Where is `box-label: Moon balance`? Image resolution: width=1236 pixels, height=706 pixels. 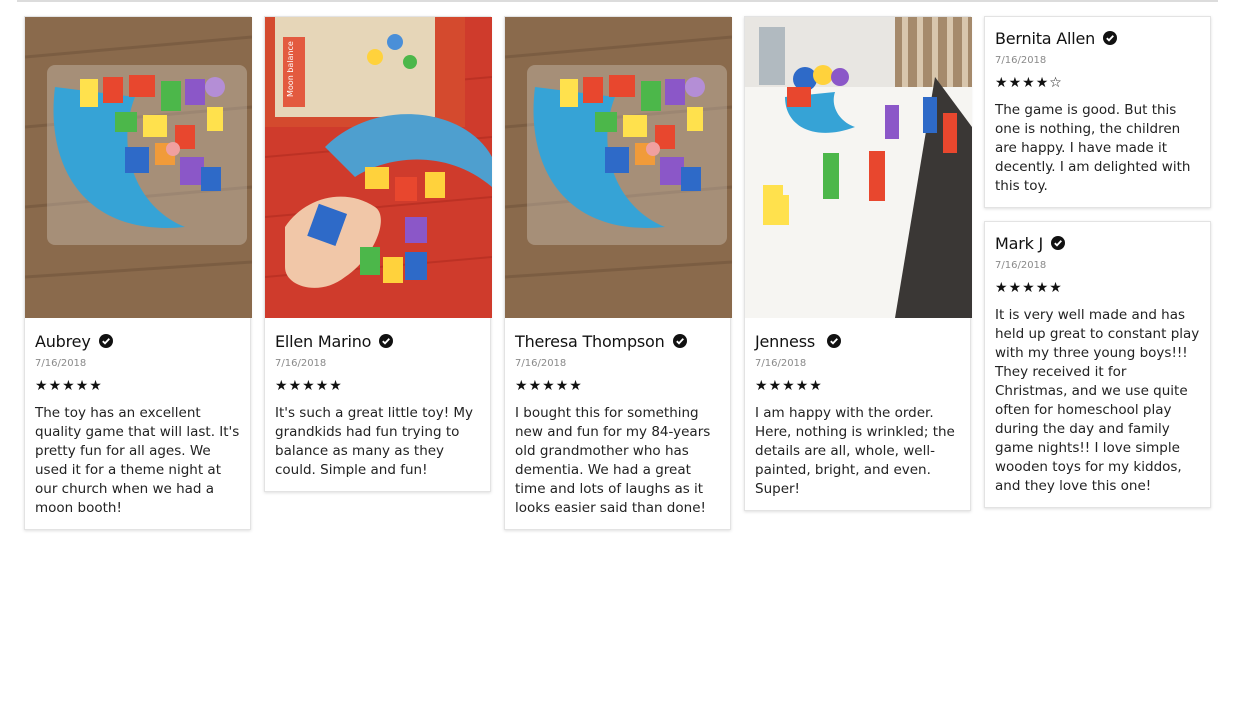 box-label: Moon balance is located at coordinates (290, 69).